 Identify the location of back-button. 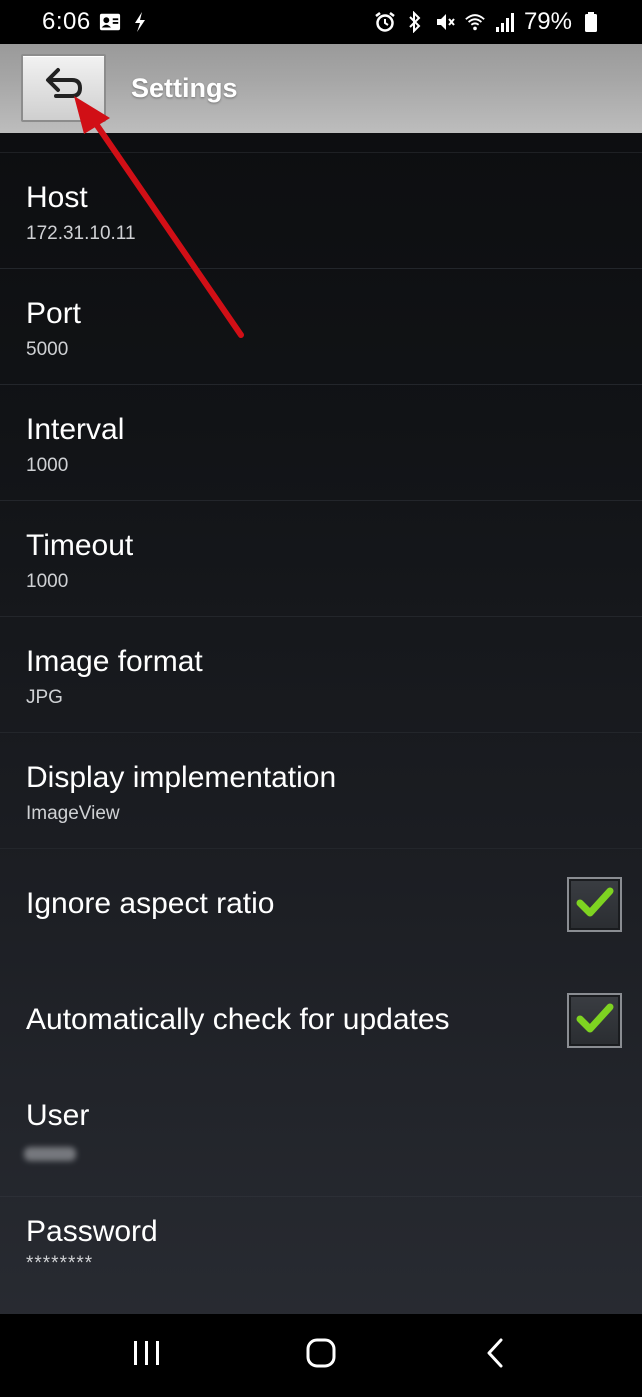
(63, 88).